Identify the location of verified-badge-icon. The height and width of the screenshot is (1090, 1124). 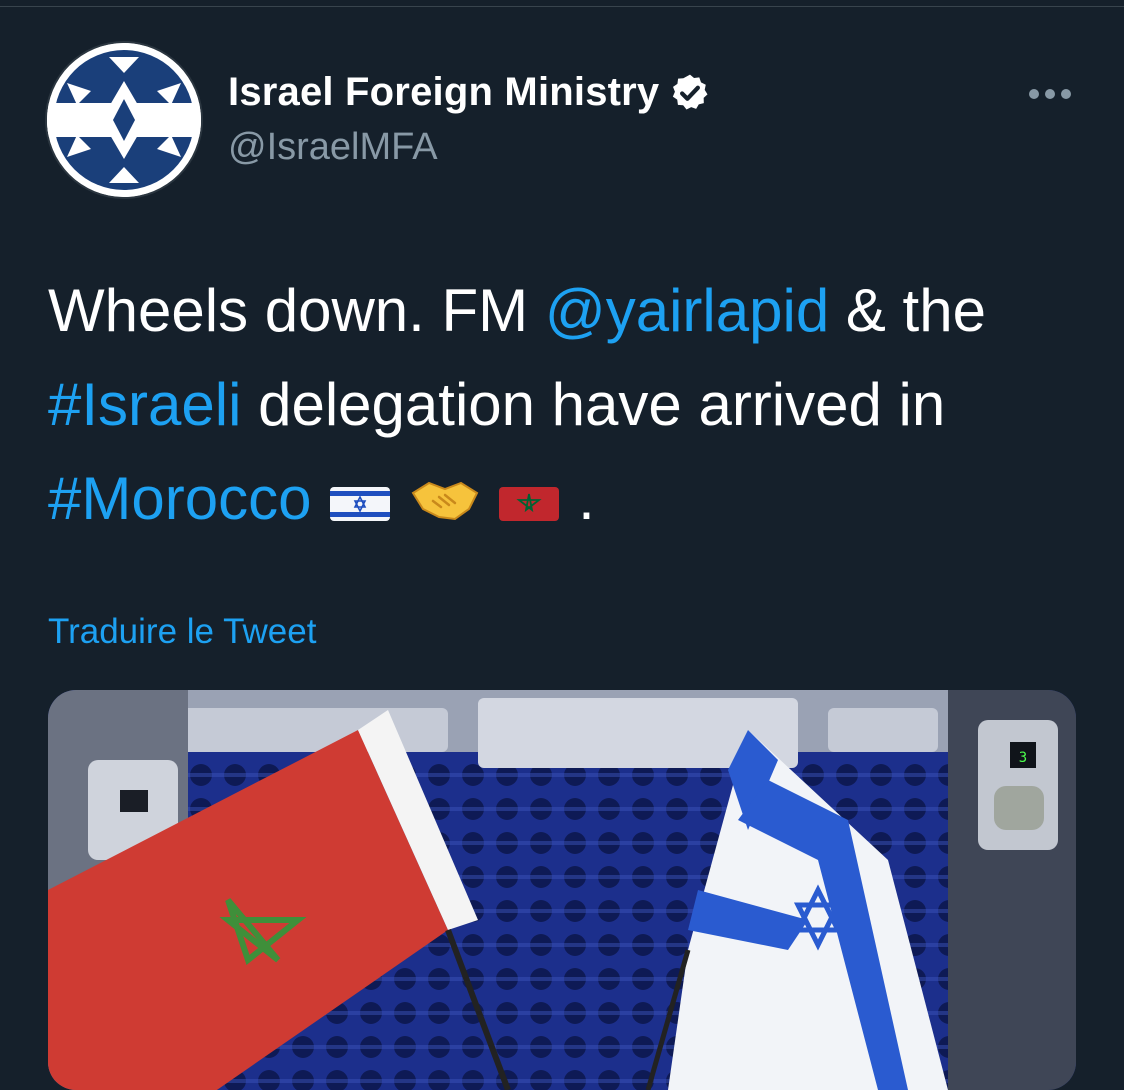
(690, 91).